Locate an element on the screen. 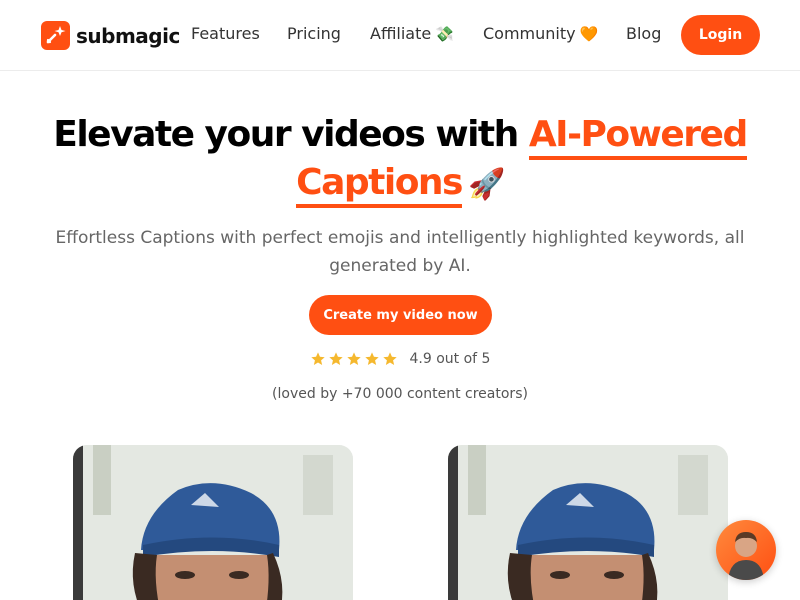  hero-title-accent-1: AI-Powered is located at coordinates (638, 137).